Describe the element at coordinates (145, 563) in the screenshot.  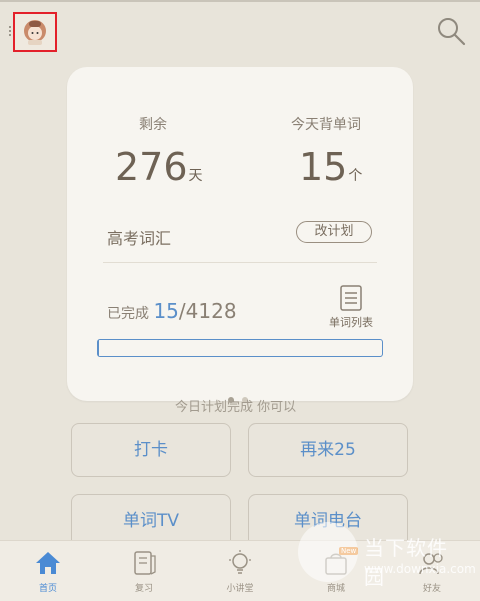
I see `review-icon` at that location.